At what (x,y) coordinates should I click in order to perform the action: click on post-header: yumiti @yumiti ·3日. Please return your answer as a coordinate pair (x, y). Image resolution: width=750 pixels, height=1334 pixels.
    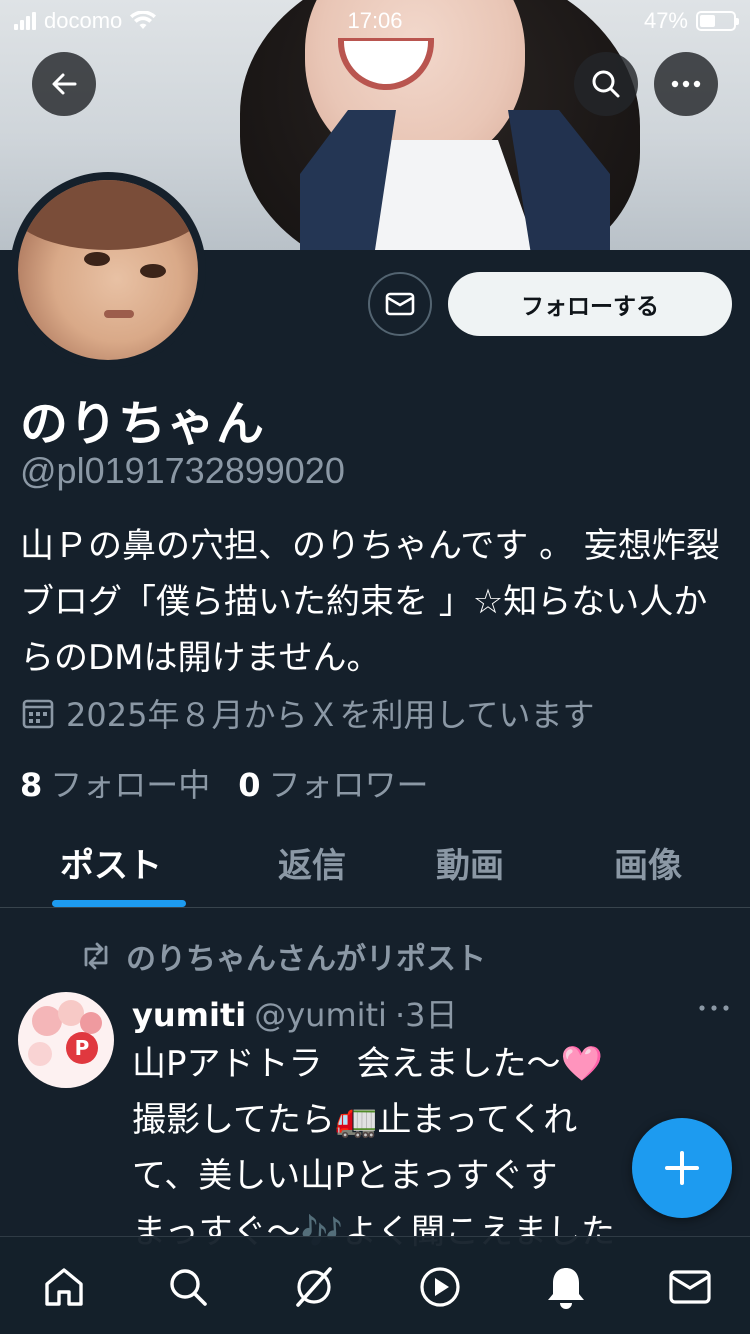
    Looking at the image, I should click on (294, 1013).